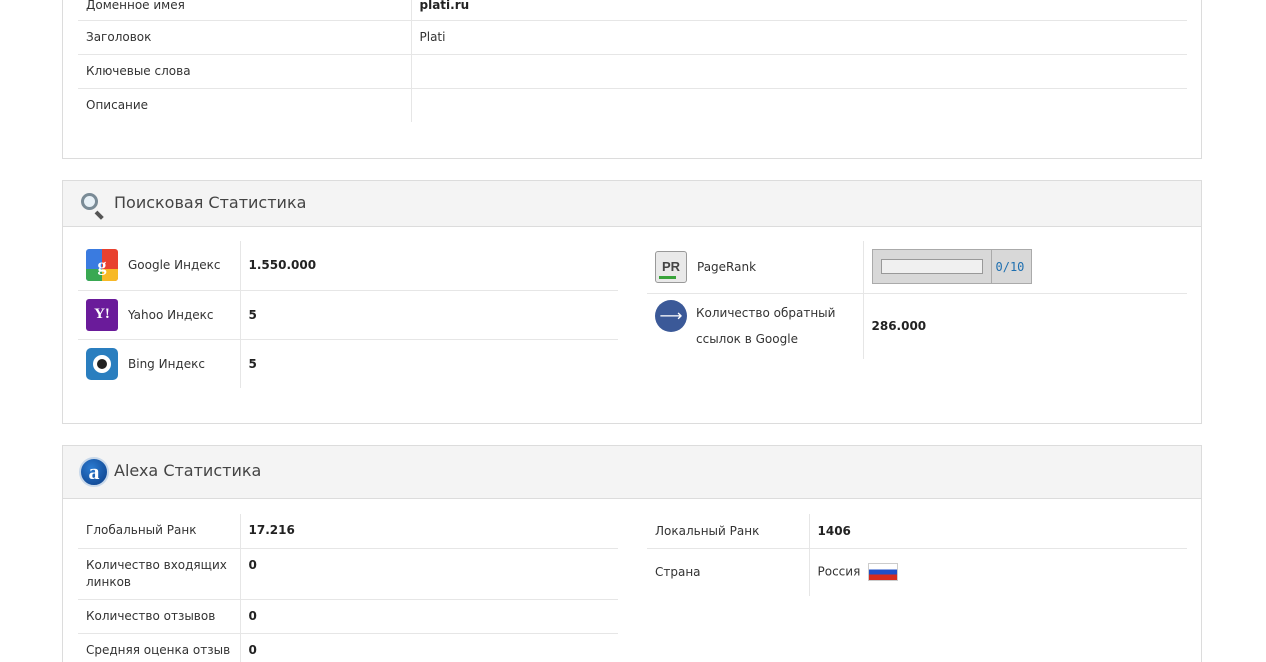  I want to click on table-row: Количество входящих линков 0, so click(348, 574).